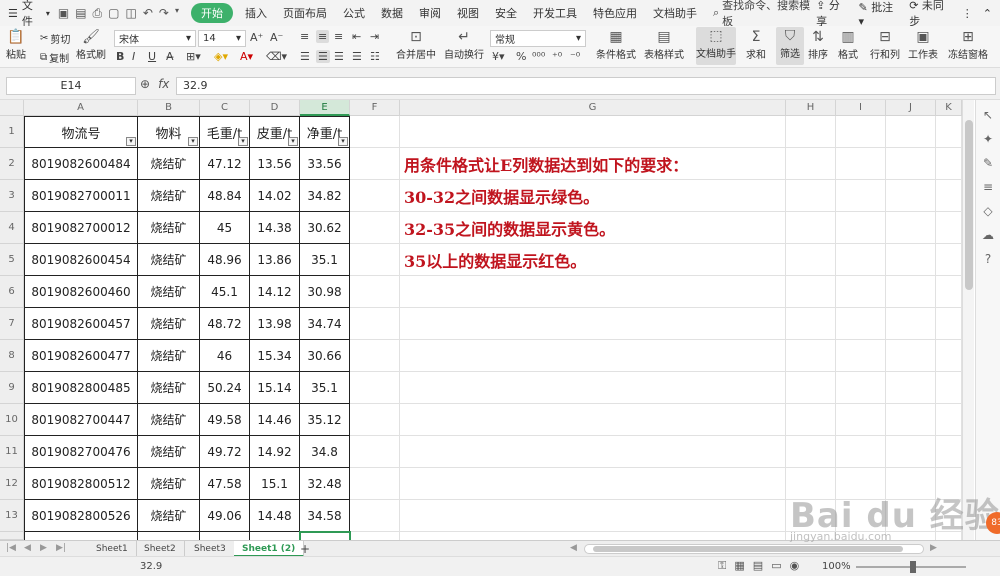  I want to click on last-sheet-icon: ▶|, so click(61, 548).